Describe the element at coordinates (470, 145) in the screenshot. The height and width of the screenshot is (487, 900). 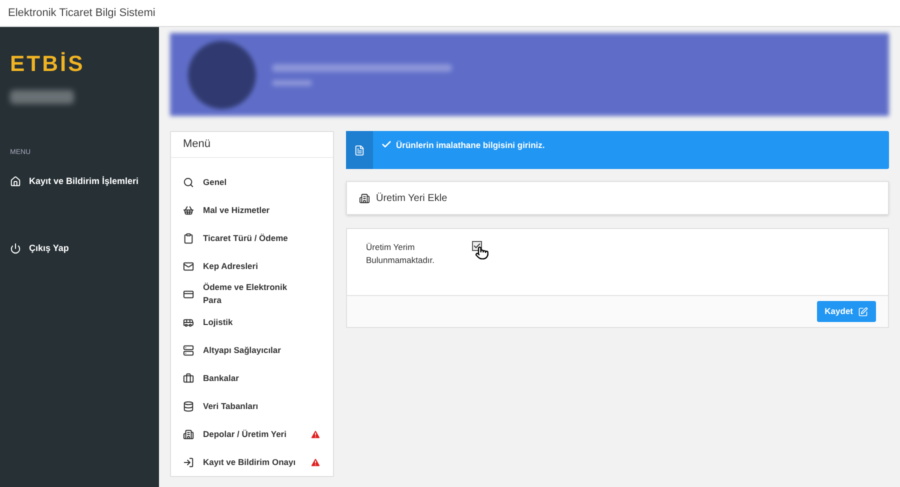
I see `alert-message: Ürünlerin imalathane bilgisini giriniz.` at that location.